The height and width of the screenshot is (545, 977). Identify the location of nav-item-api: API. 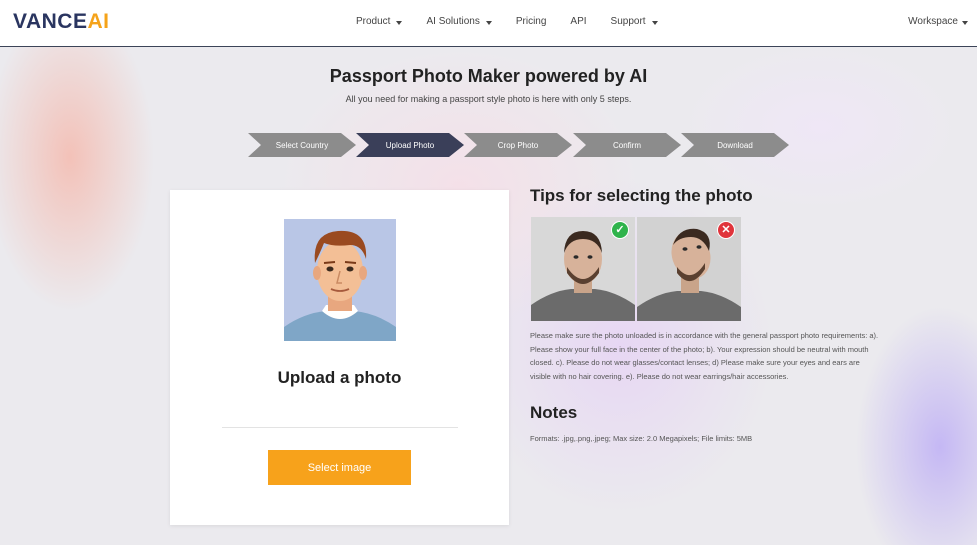
(578, 21).